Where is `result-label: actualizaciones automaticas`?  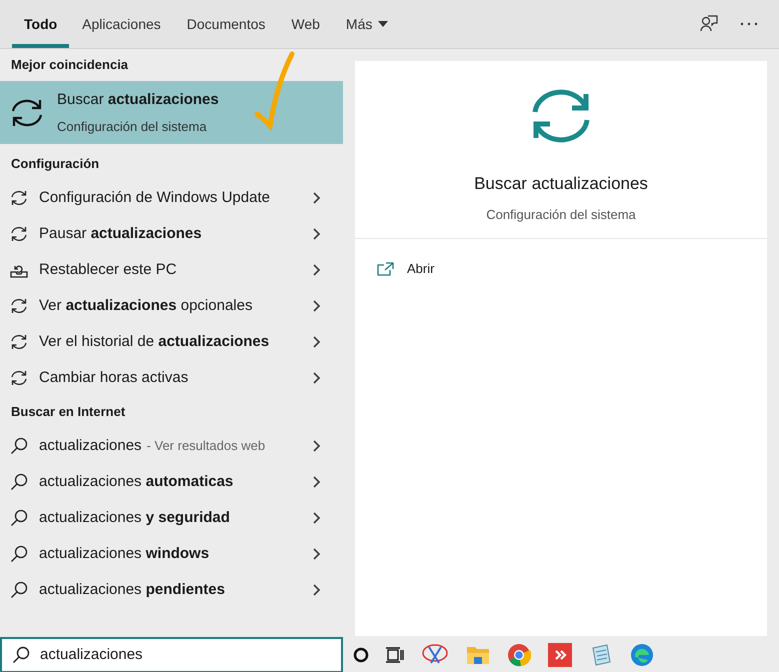 result-label: actualizaciones automaticas is located at coordinates (136, 482).